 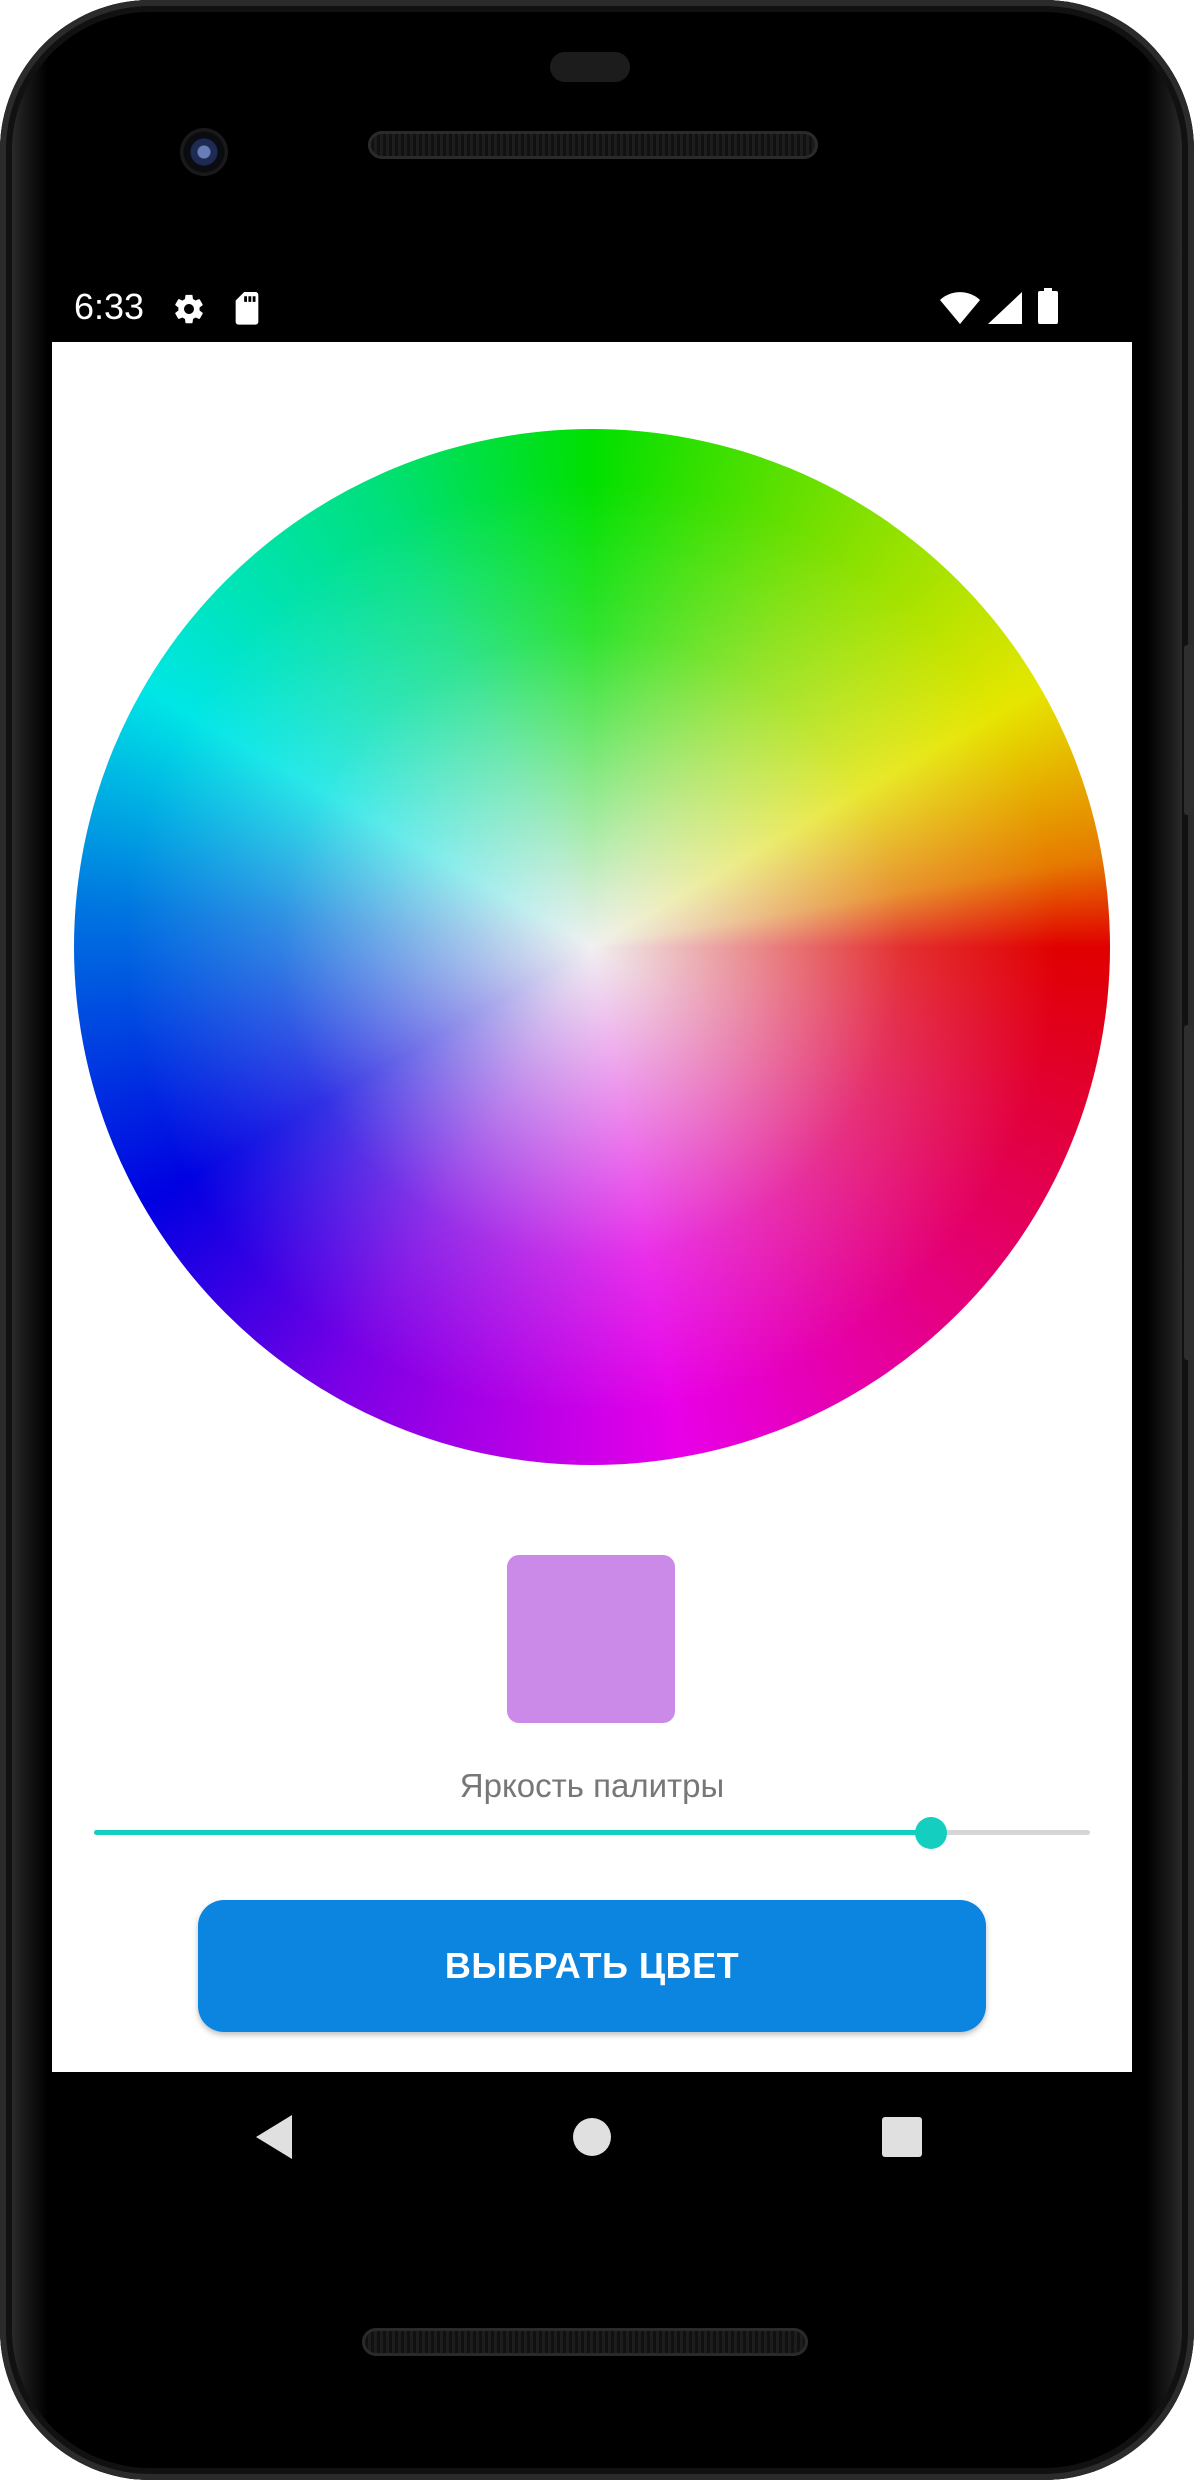 What do you see at coordinates (592, 1785) in the screenshot?
I see `brightness-label: Яркость палитры` at bounding box center [592, 1785].